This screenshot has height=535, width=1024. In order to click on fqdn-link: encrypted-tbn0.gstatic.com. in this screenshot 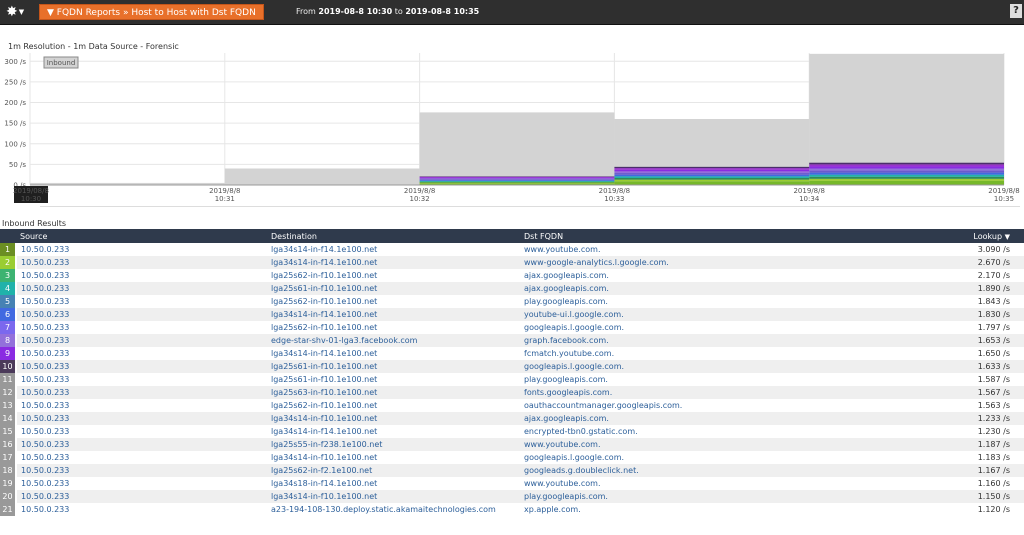, I will do `click(722, 431)`.